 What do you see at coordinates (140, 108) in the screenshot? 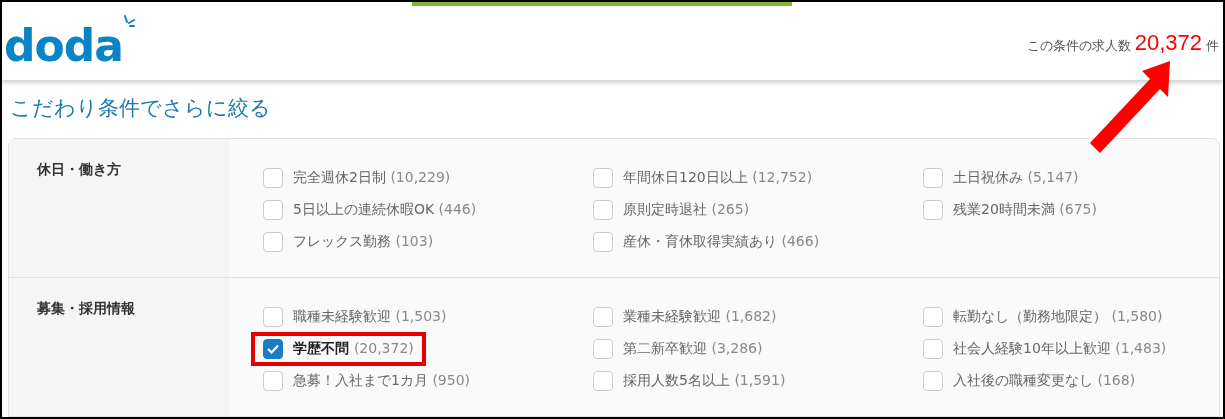
I see `section-title: こだわり条件でさらに絞る` at bounding box center [140, 108].